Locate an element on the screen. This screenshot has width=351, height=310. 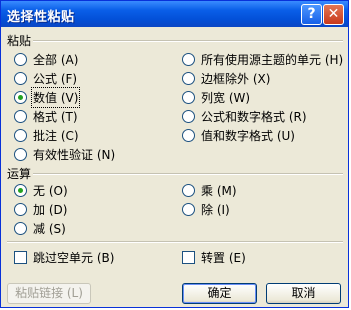
paste-option-formats: 格式 (T) is located at coordinates (46, 116).